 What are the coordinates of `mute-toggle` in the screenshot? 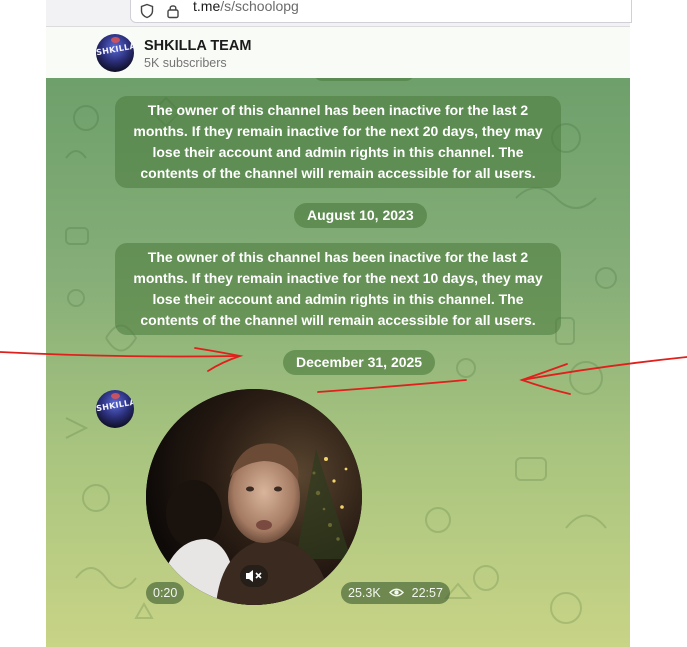 It's located at (254, 576).